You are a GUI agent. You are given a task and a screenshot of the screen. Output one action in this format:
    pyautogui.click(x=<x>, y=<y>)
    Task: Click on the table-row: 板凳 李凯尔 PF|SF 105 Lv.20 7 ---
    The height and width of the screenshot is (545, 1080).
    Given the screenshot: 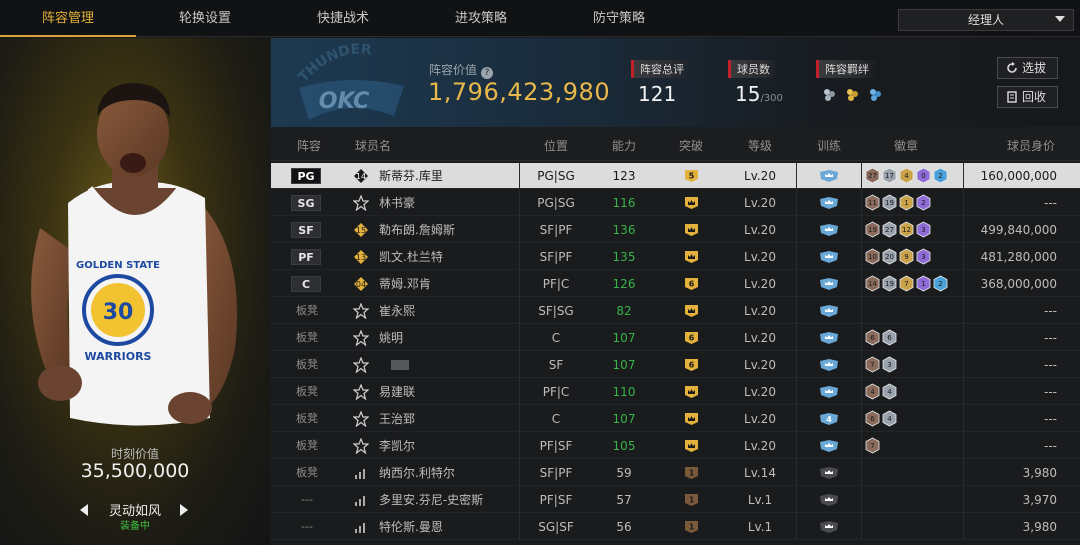 What is the action you would take?
    pyautogui.click(x=675, y=446)
    